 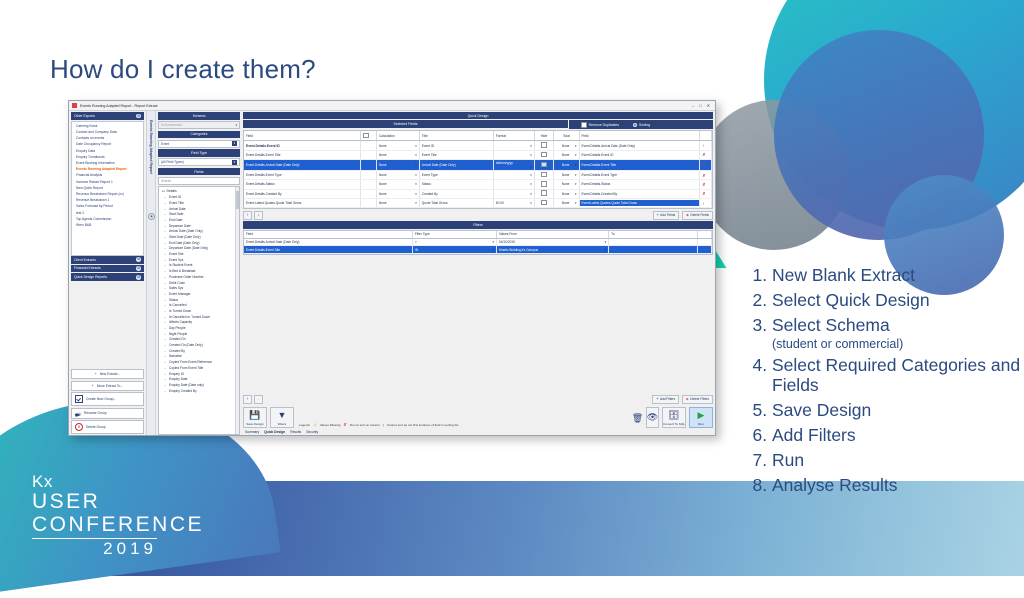 What do you see at coordinates (247, 399) in the screenshot?
I see `move-filter-up-button: ↑` at bounding box center [247, 399].